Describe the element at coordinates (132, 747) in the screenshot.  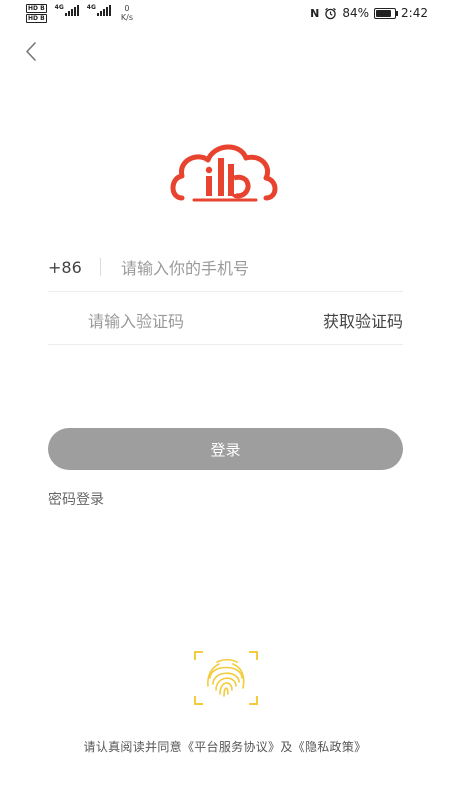
I see `agreement-prefix: 请认真阅读并同意` at that location.